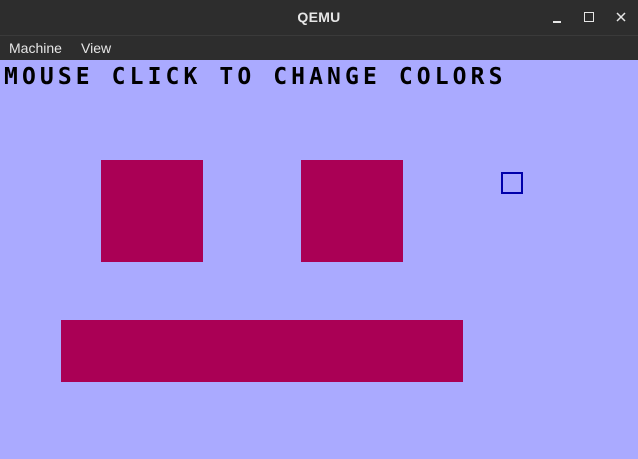 The width and height of the screenshot is (638, 459). I want to click on window-title: QEMU, so click(319, 17).